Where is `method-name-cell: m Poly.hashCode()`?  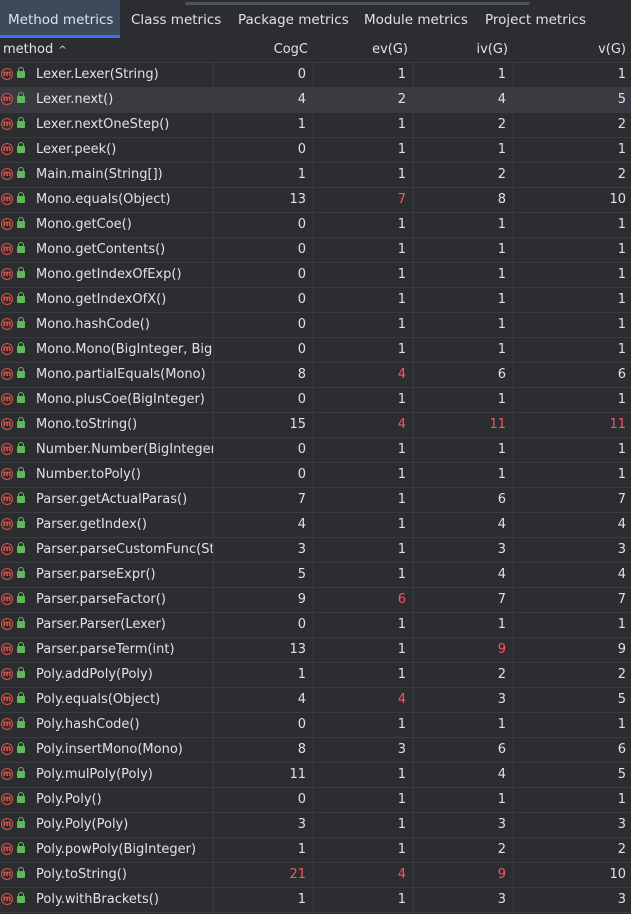 method-name-cell: m Poly.hashCode() is located at coordinates (107, 725).